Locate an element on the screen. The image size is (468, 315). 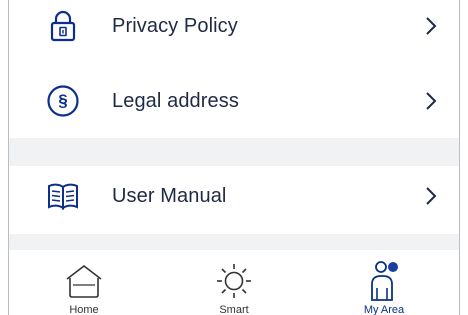
menu-item-label: User Manual is located at coordinates (169, 195).